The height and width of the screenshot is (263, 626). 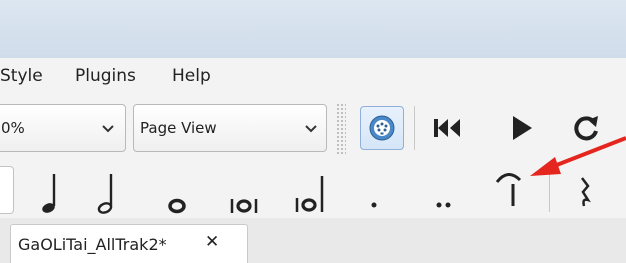 What do you see at coordinates (545, 166) in the screenshot?
I see `annotation-arrow-head` at bounding box center [545, 166].